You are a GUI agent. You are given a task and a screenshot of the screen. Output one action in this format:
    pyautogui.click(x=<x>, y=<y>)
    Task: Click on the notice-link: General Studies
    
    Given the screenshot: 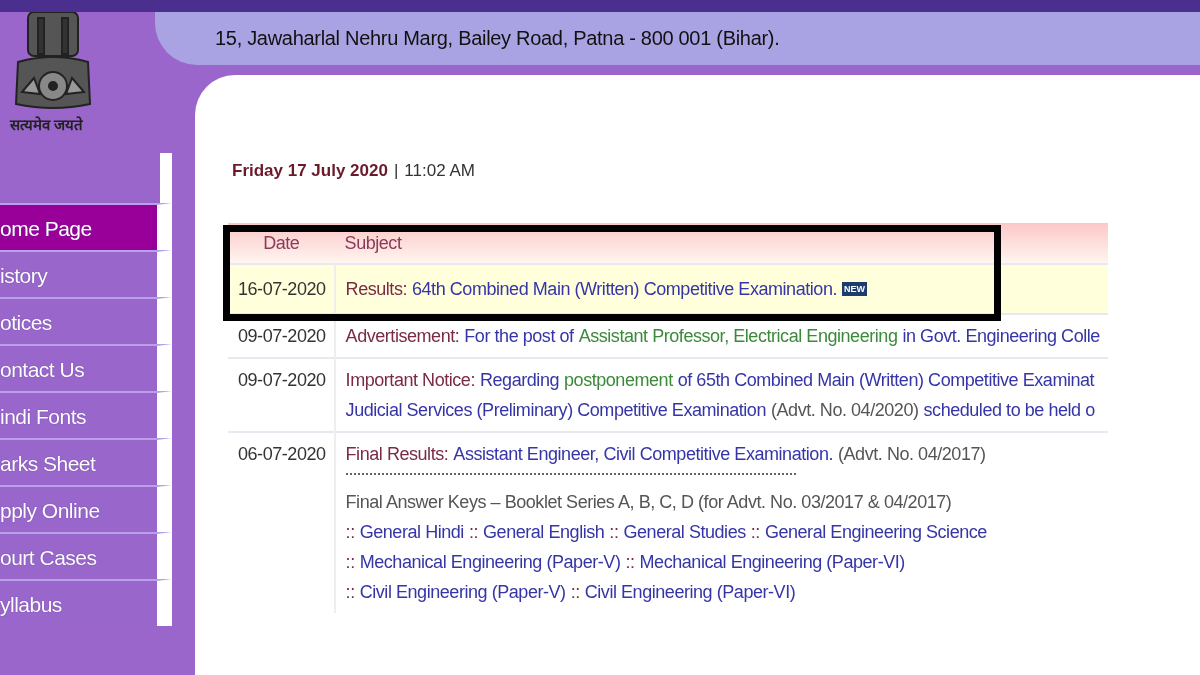 What is the action you would take?
    pyautogui.click(x=684, y=532)
    